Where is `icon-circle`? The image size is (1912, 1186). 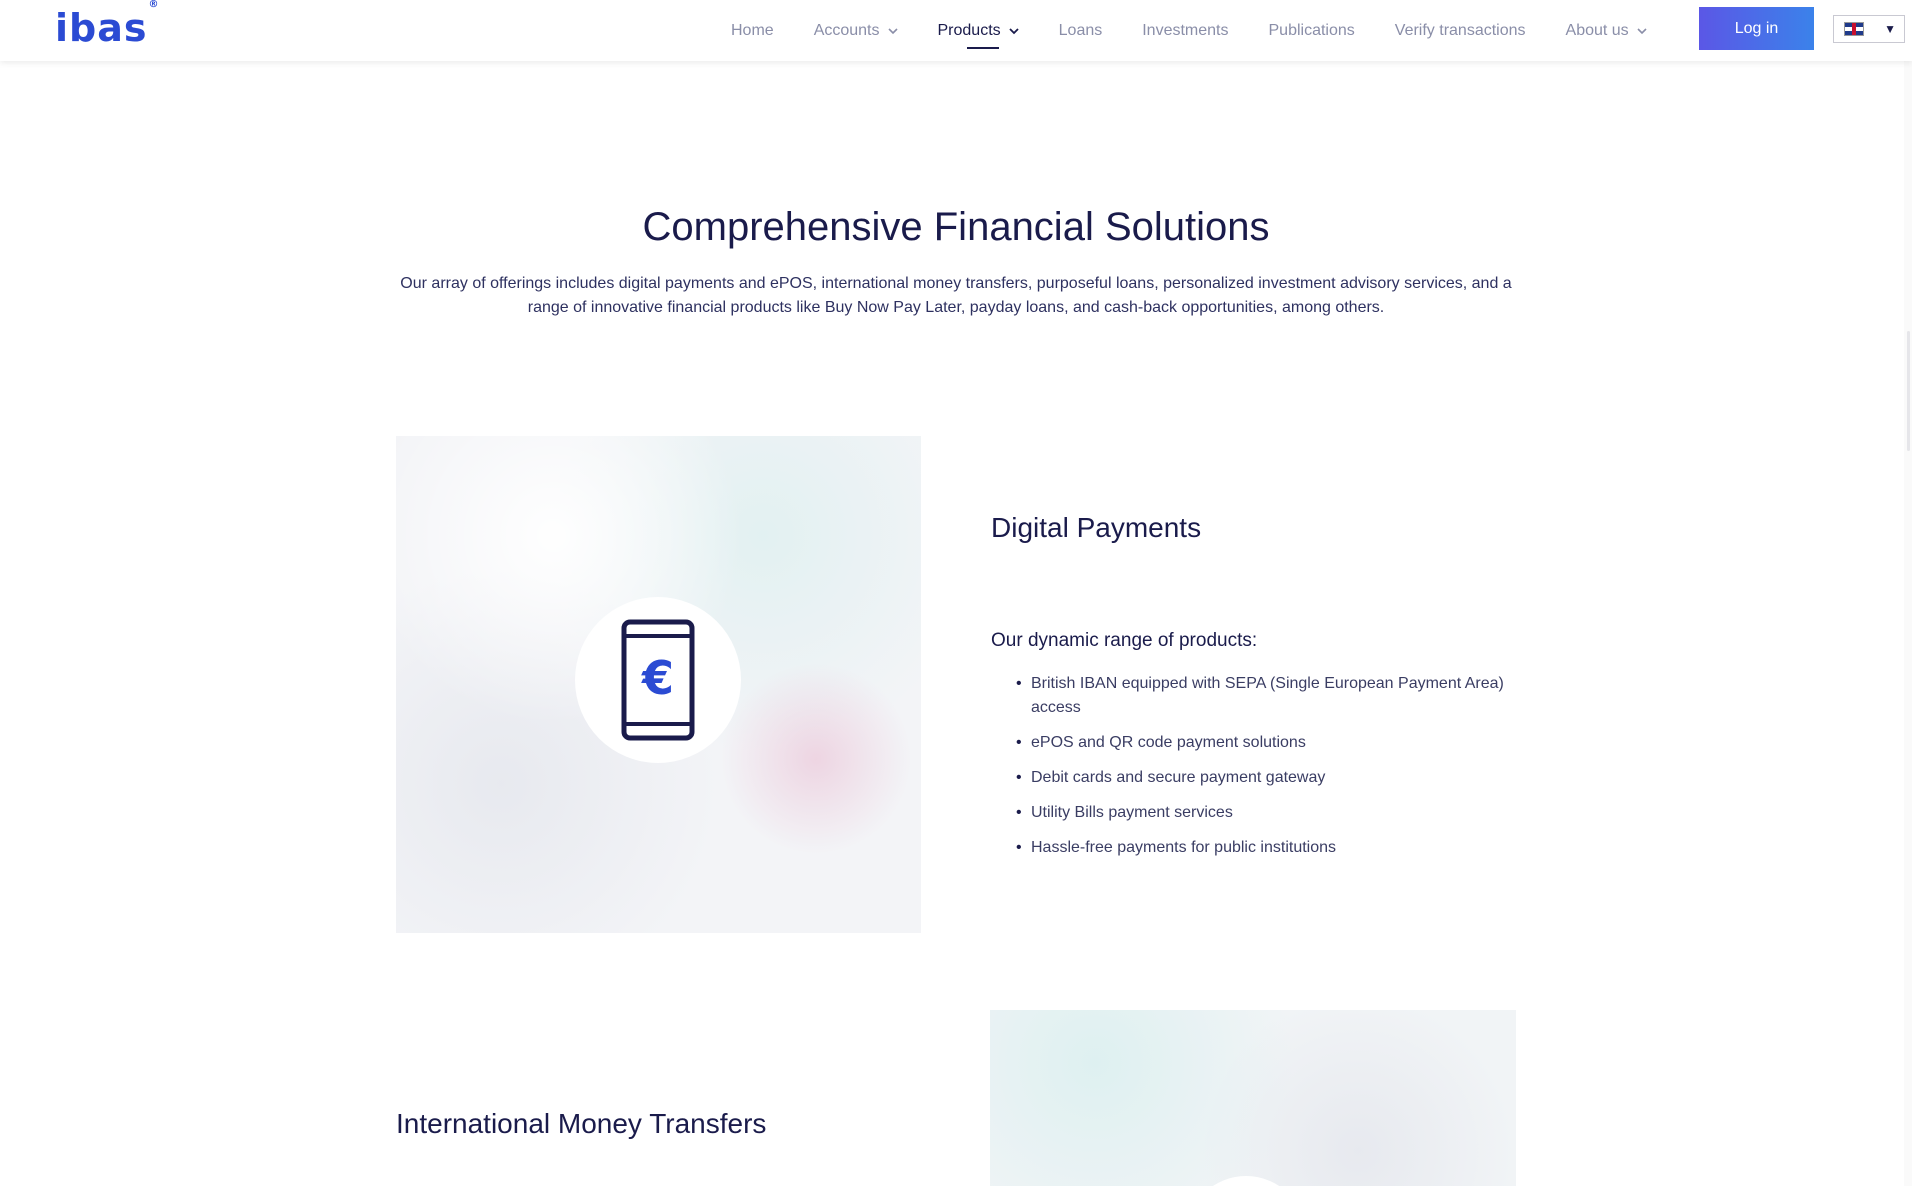
icon-circle is located at coordinates (1246, 1181).